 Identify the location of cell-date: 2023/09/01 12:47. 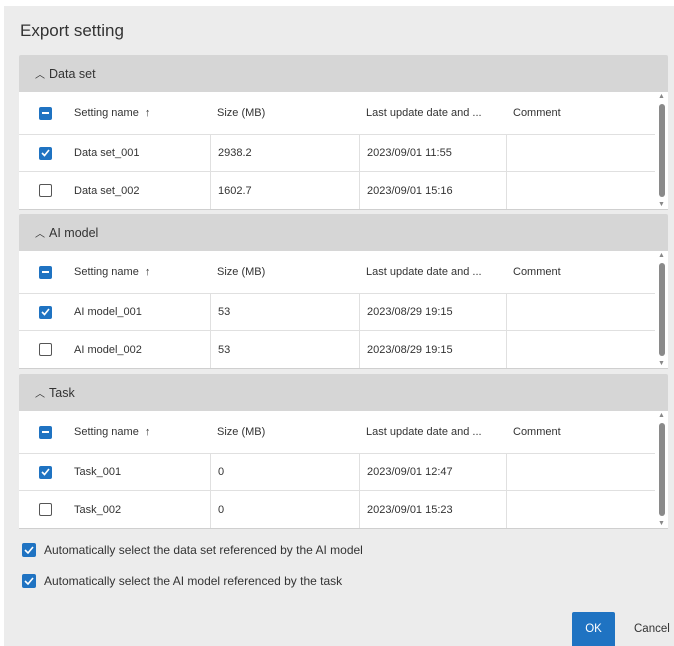
(432, 472).